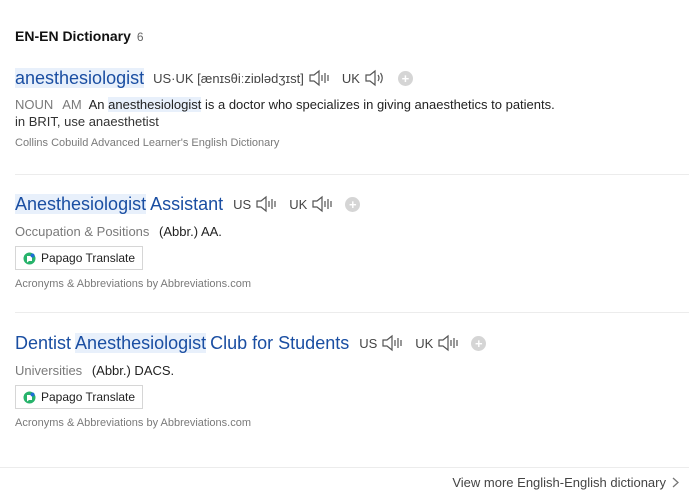  Describe the element at coordinates (87, 121) in the screenshot. I see `usage-note: in BRIT, use anaesthetist` at that location.